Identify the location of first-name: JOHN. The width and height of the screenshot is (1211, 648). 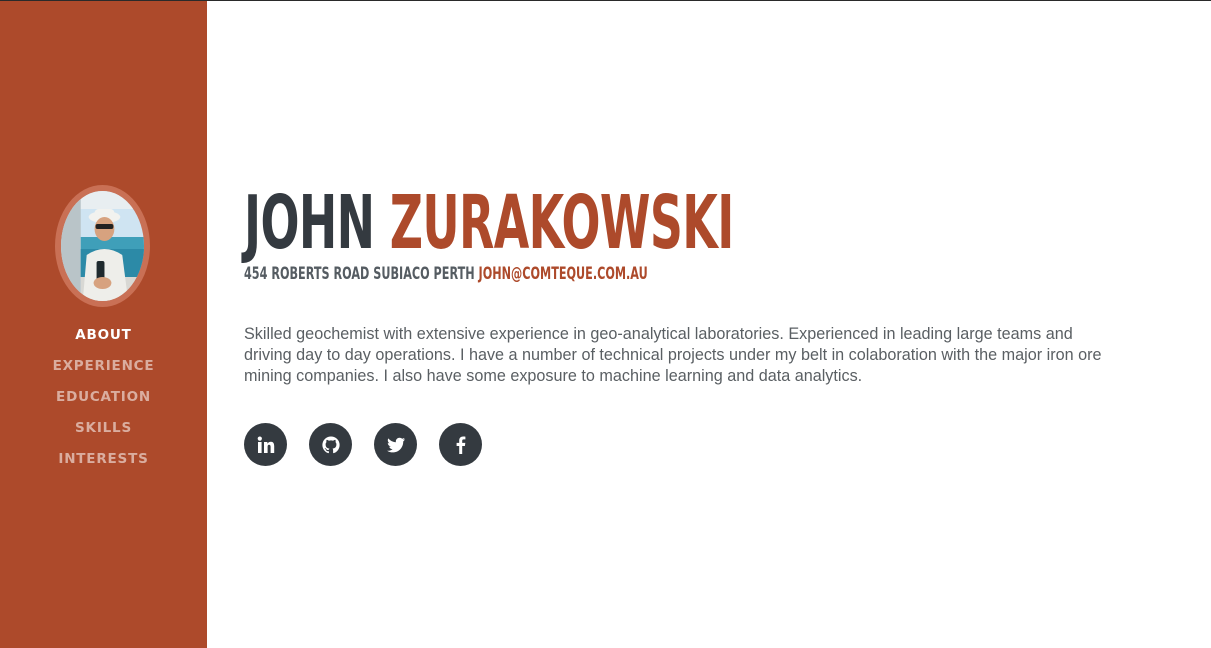
(309, 223).